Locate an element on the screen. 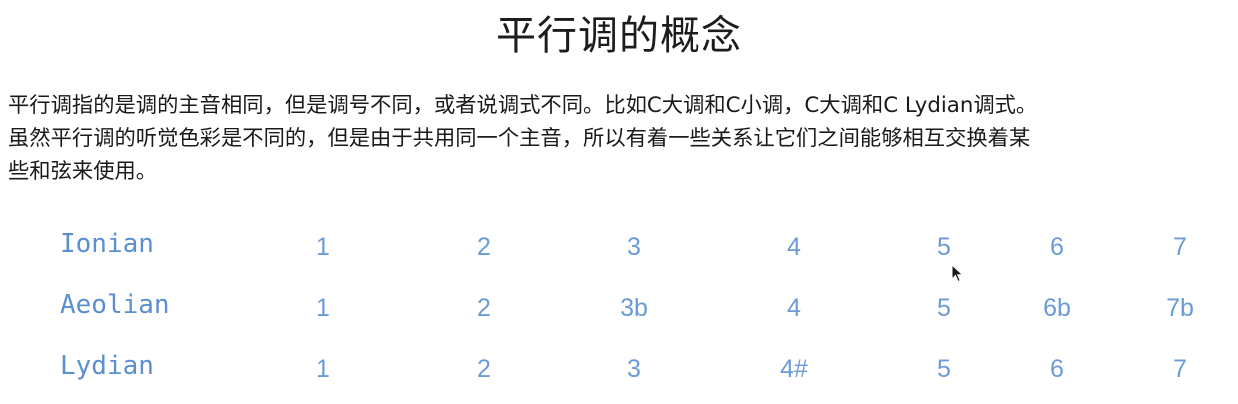 The height and width of the screenshot is (404, 1238). scale-degree: 6b is located at coordinates (1057, 308).